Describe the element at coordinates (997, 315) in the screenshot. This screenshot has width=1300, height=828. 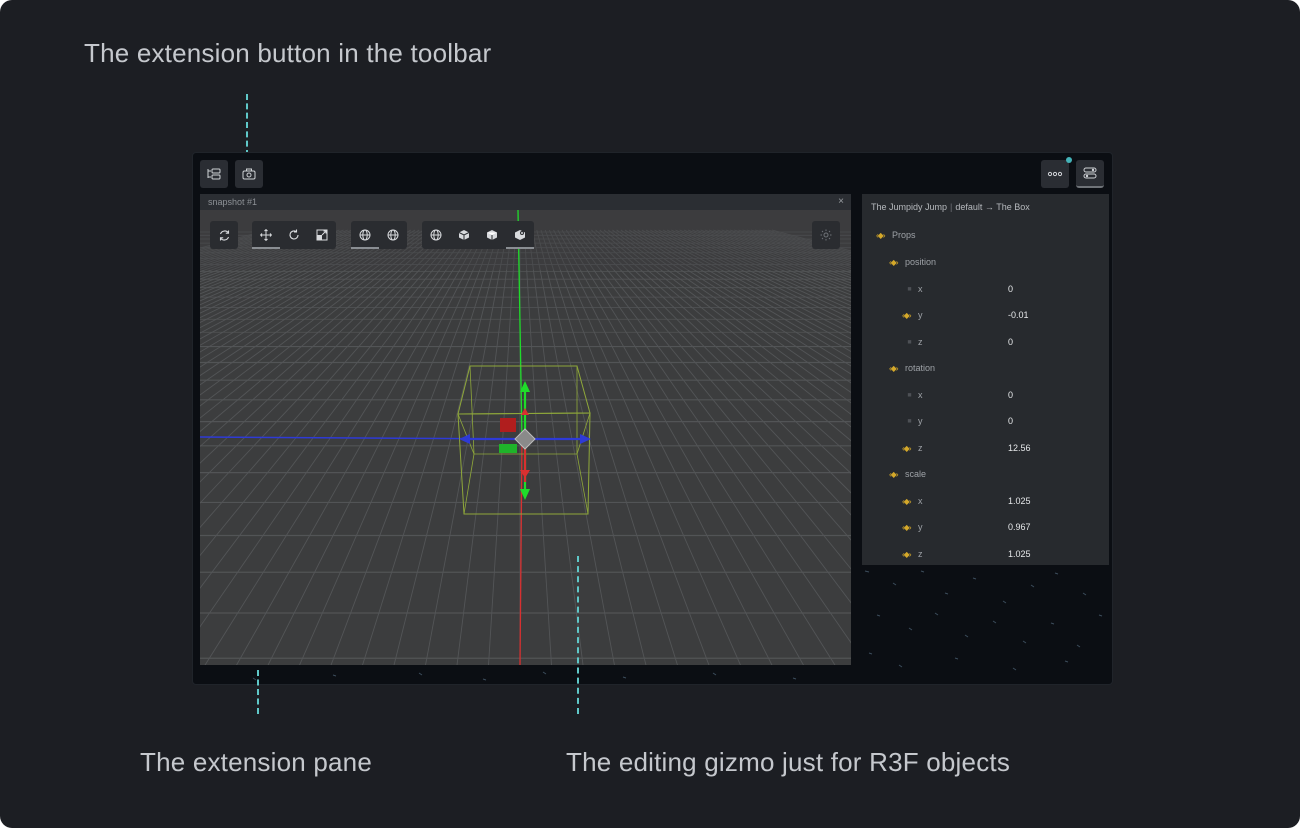
I see `prop-field-position-y: ‹◆› y -0.01` at that location.